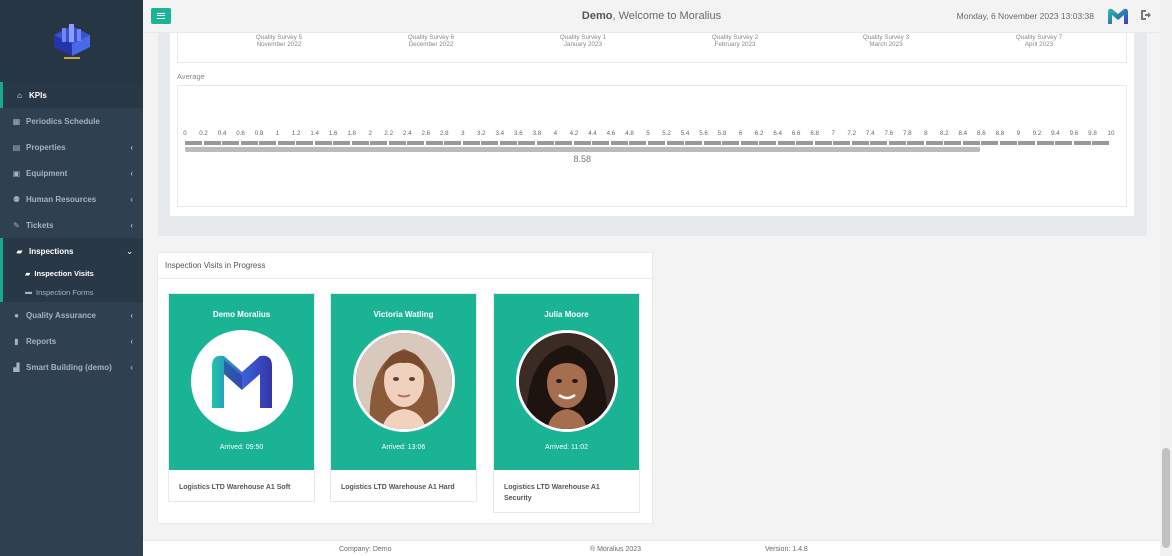 This screenshot has width=1172, height=556. Describe the element at coordinates (73, 292) in the screenshot. I see `sidebar-subitem-inspection-forms: ▬ Inspection Forms` at that location.